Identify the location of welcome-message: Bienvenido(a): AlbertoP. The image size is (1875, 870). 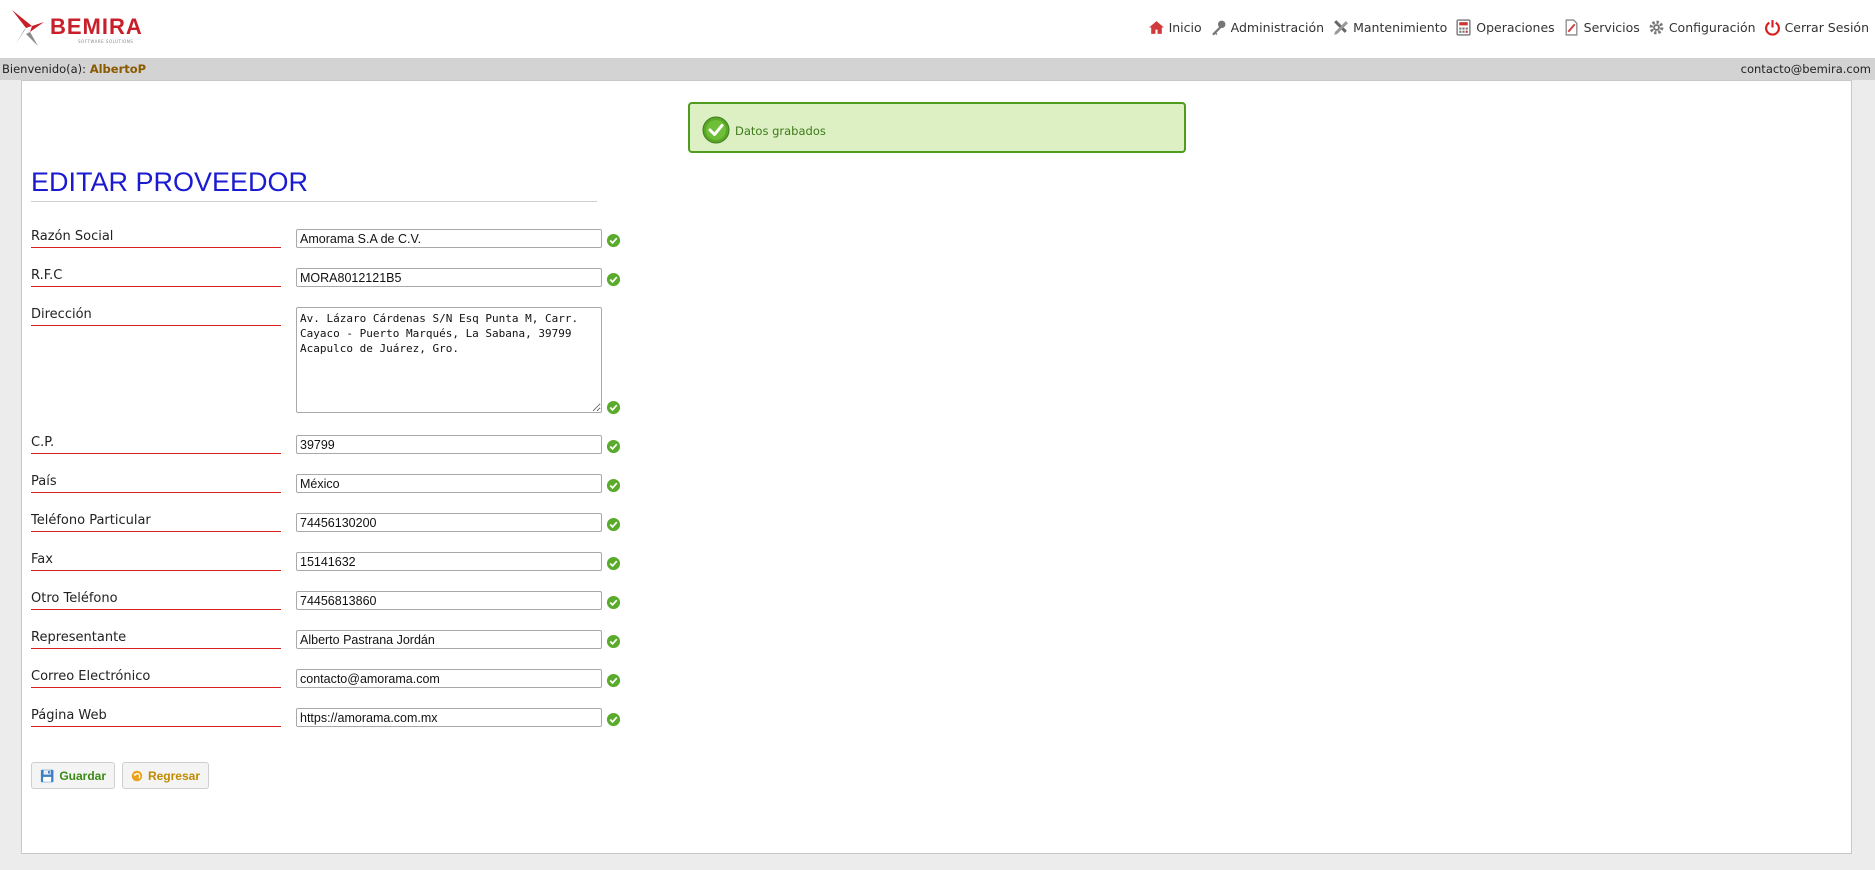
(74, 69).